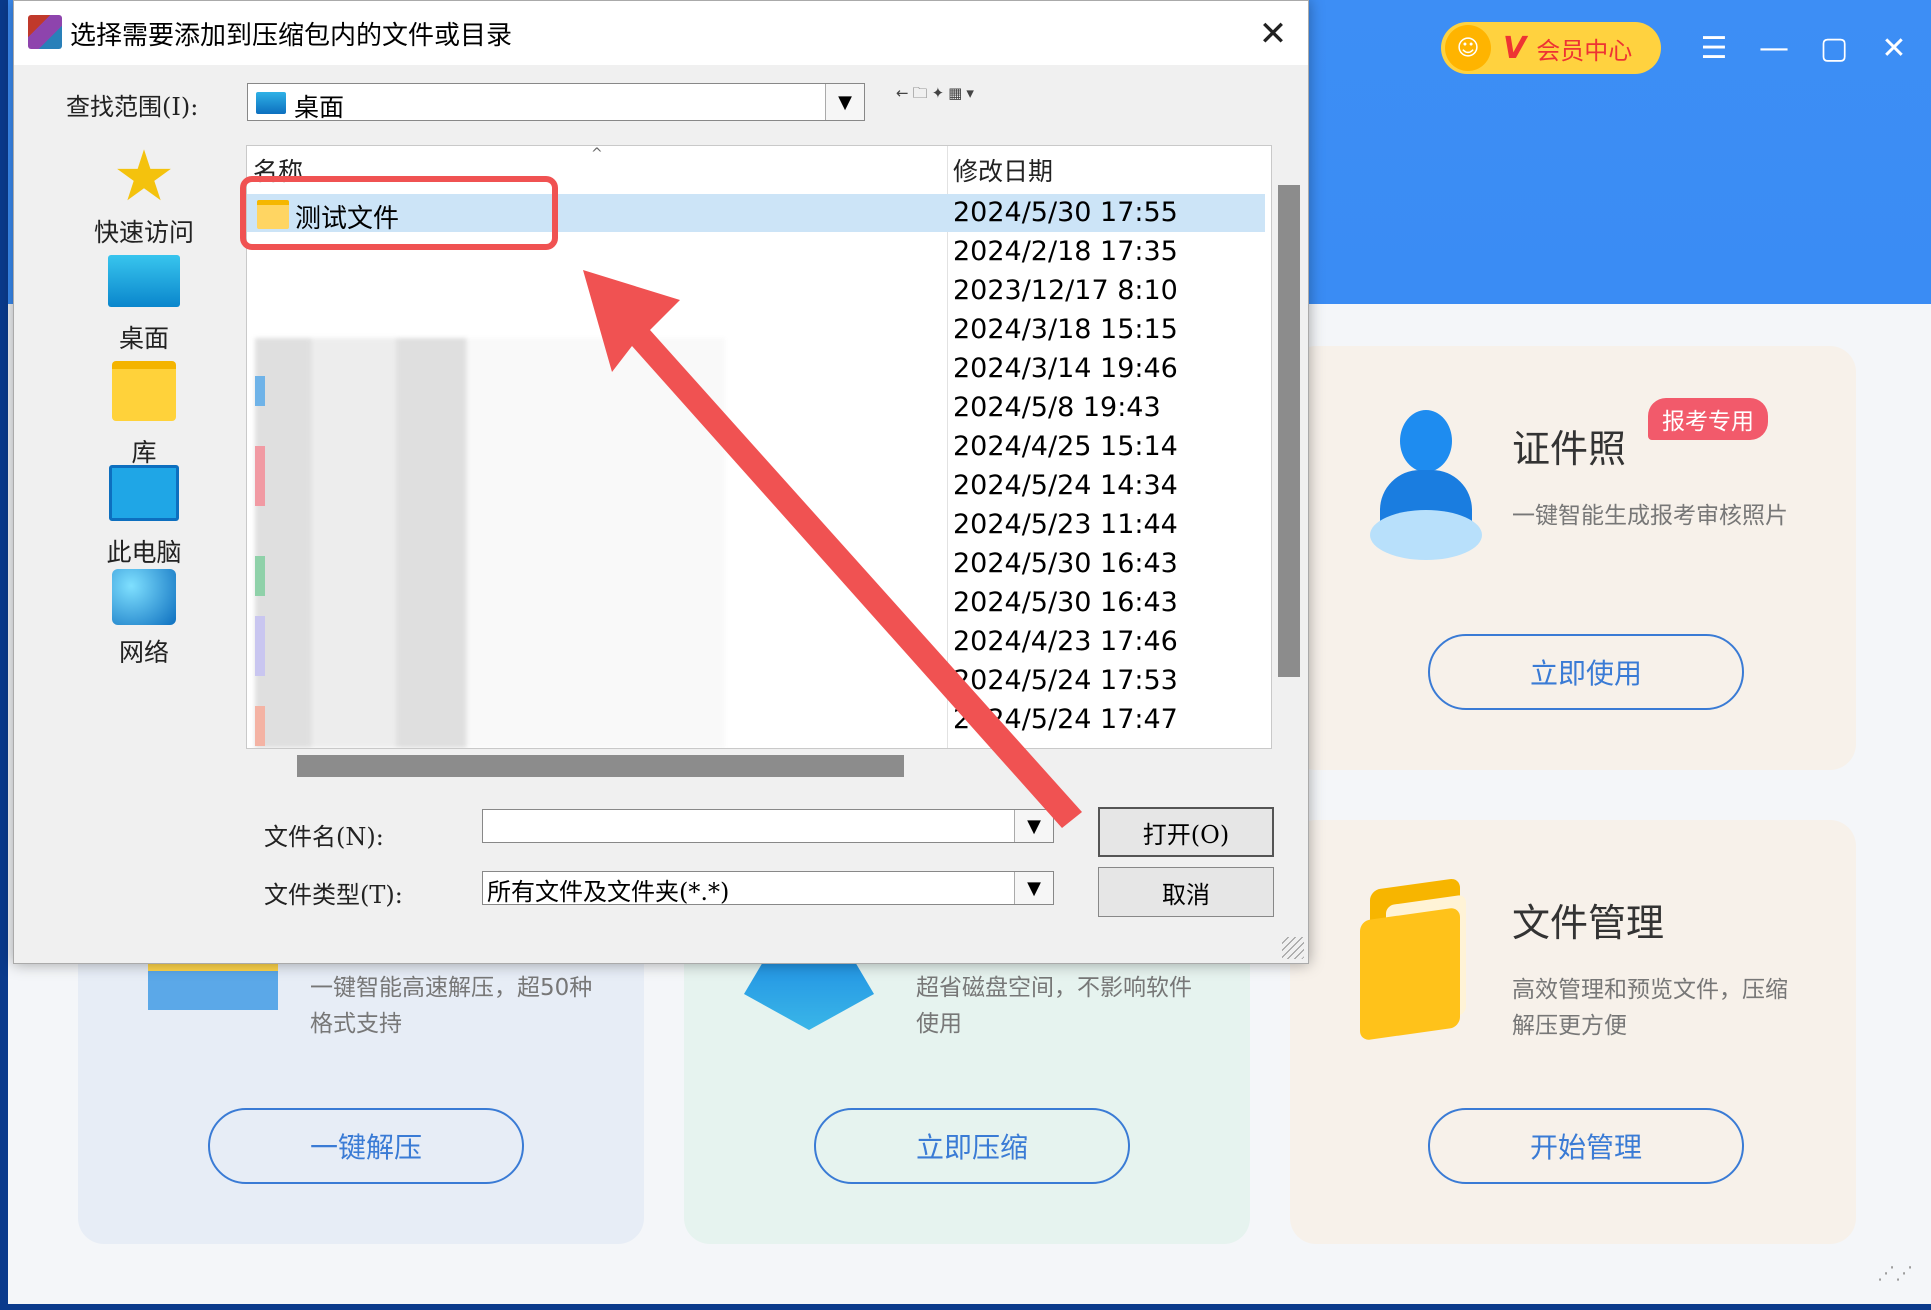 This screenshot has height=1310, width=1931. What do you see at coordinates (144, 552) in the screenshot?
I see `place-label: 此电脑` at bounding box center [144, 552].